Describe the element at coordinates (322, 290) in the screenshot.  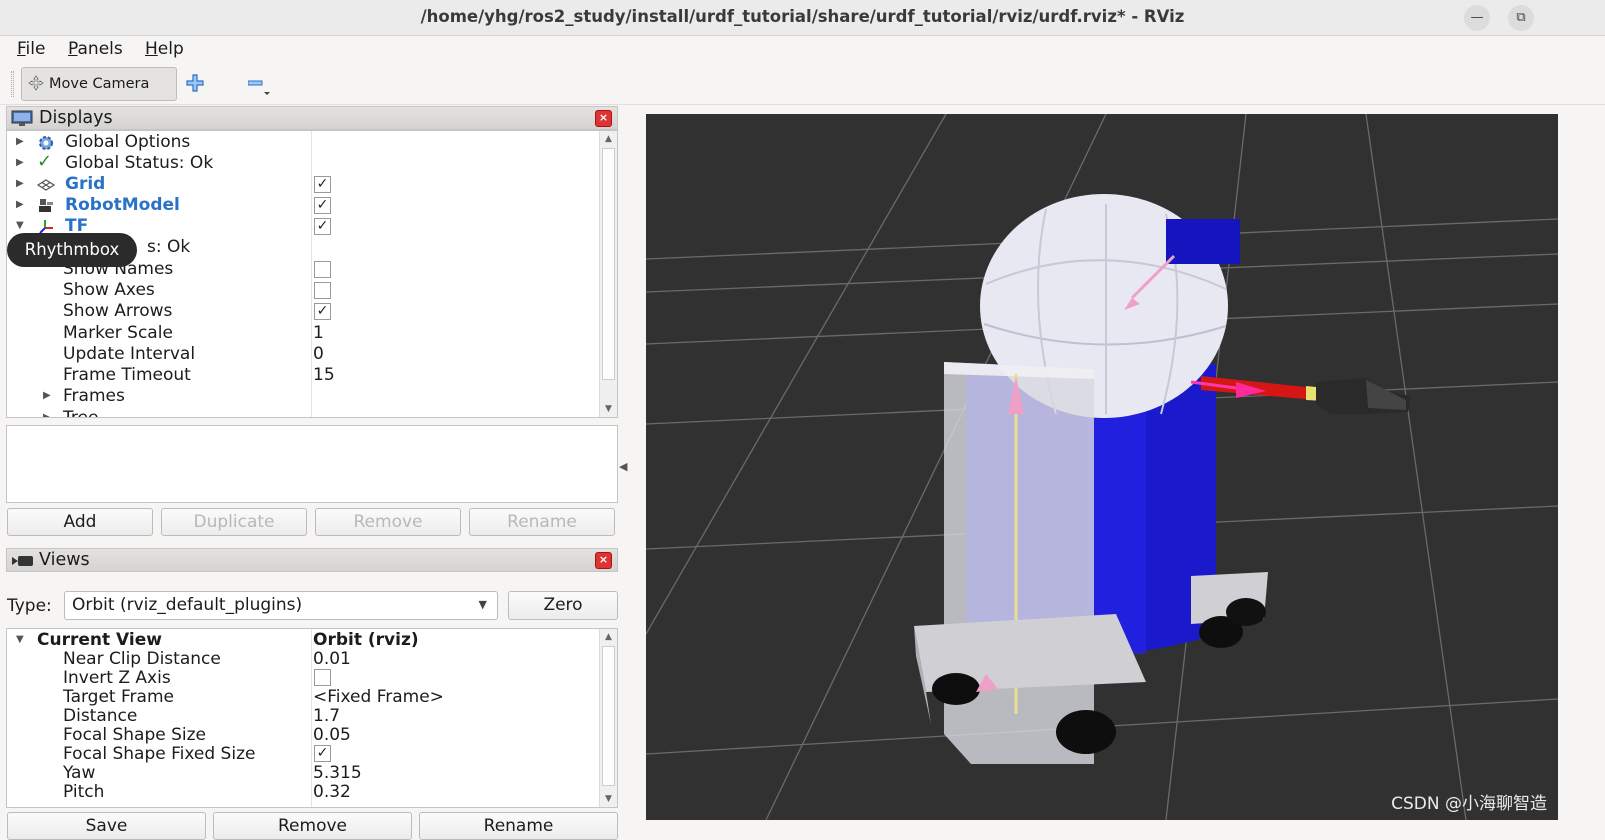
I see `show-axes-checkbox` at that location.